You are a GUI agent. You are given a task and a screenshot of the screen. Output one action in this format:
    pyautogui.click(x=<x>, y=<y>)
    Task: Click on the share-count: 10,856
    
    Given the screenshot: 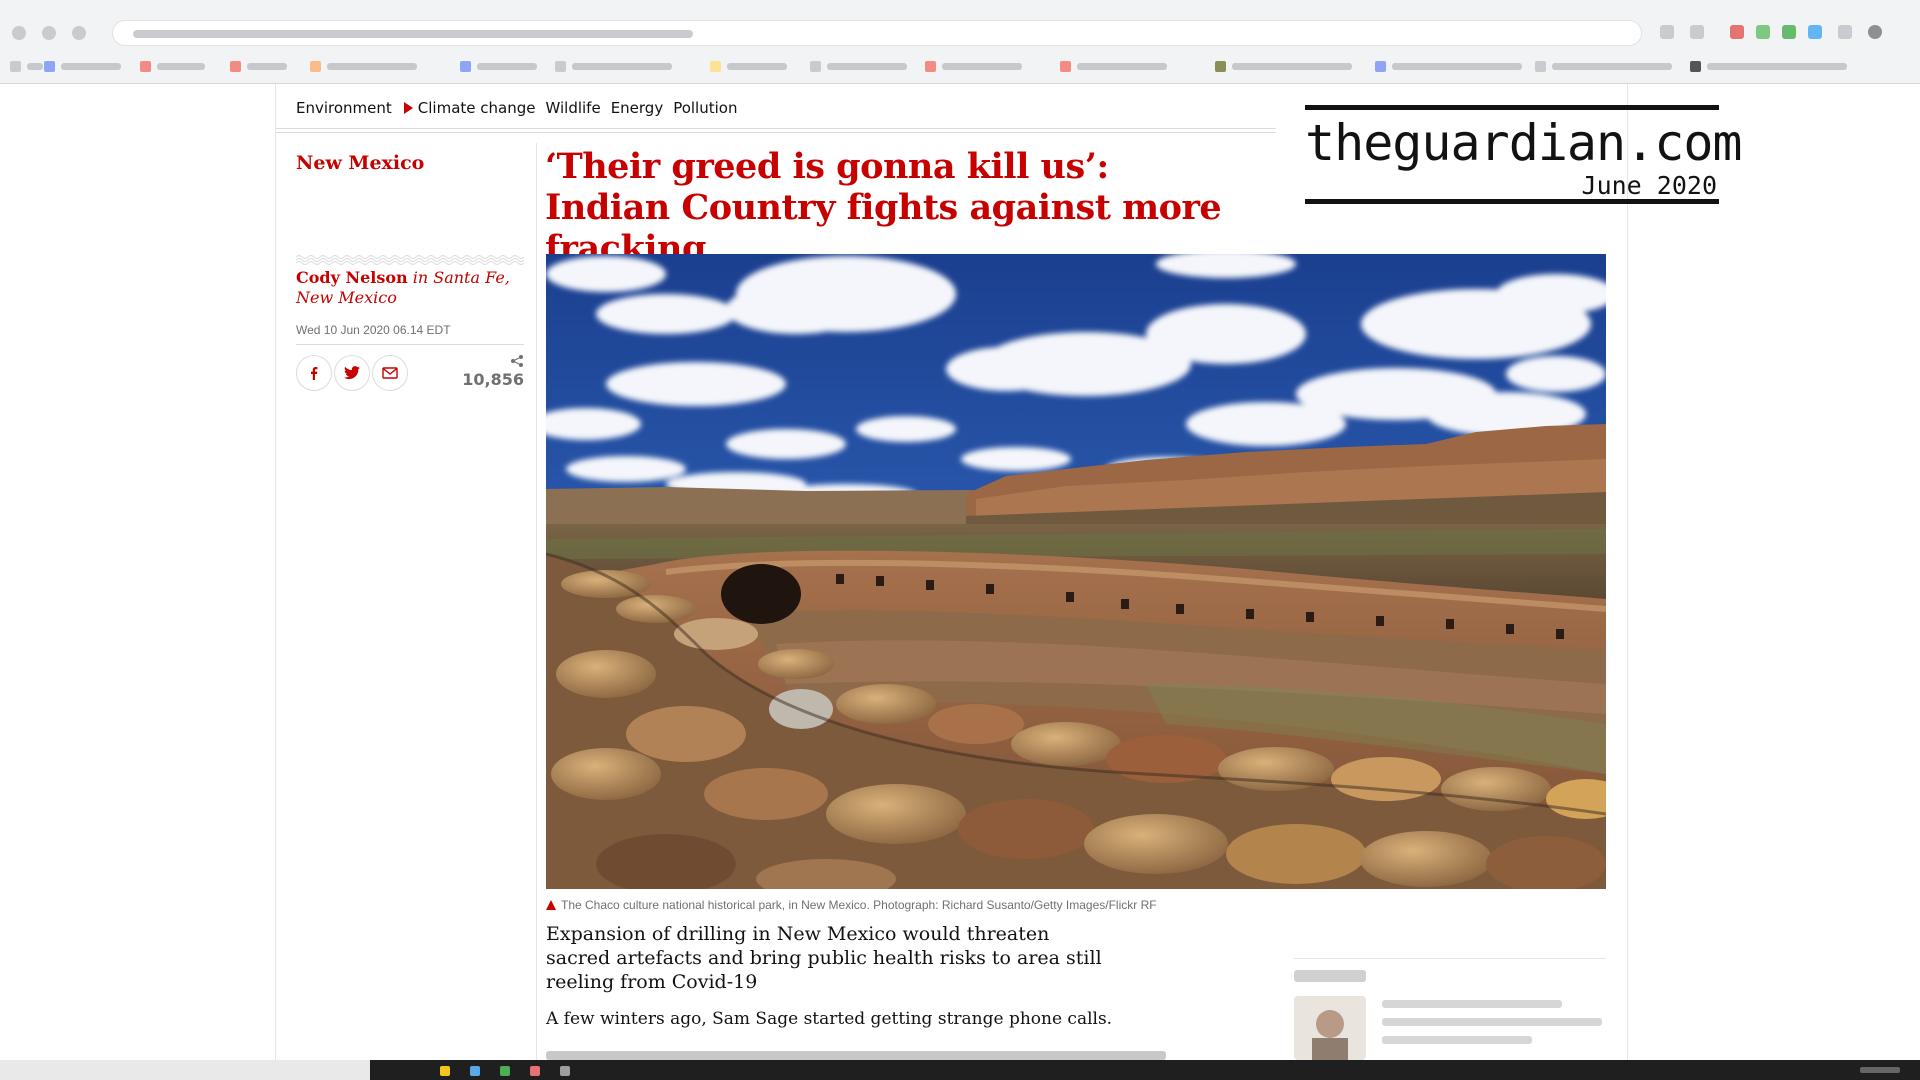 What is the action you would take?
    pyautogui.click(x=493, y=379)
    